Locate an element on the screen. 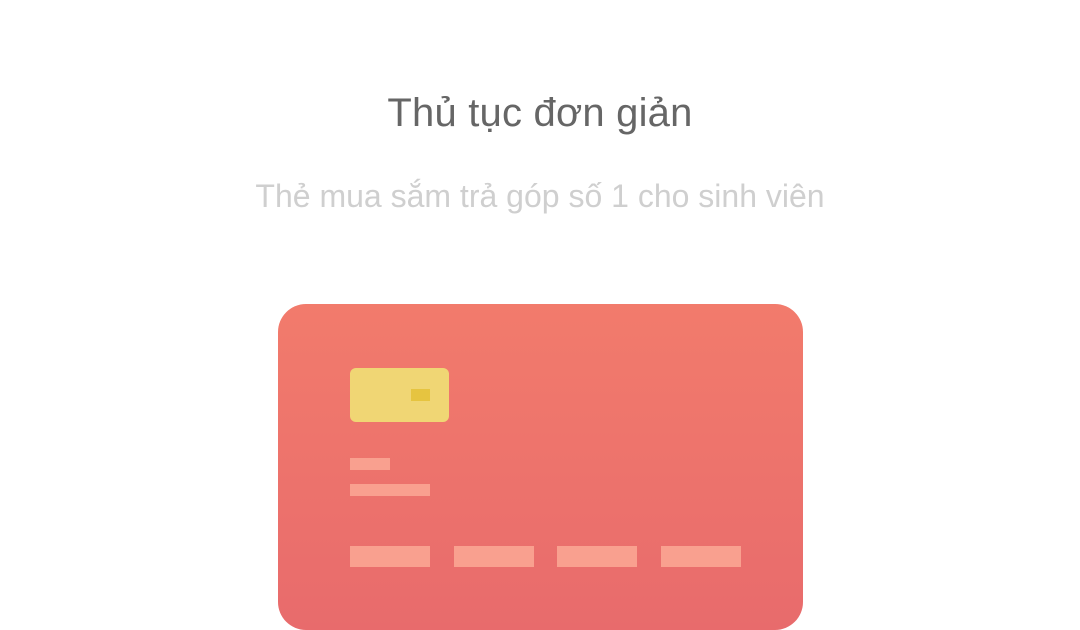 Image resolution: width=1080 pixels, height=630 pixels. card-chip-contact is located at coordinates (420, 395).